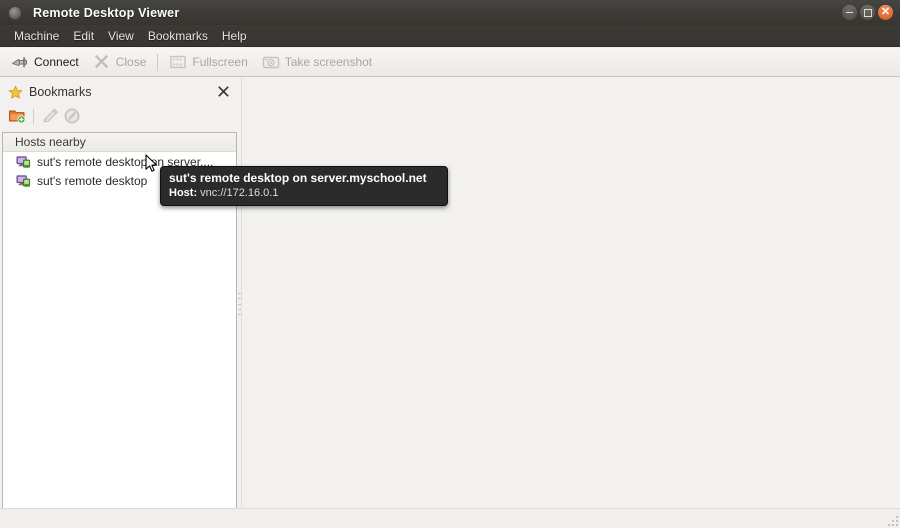  Describe the element at coordinates (849, 12) in the screenshot. I see `minimize-icon` at that location.